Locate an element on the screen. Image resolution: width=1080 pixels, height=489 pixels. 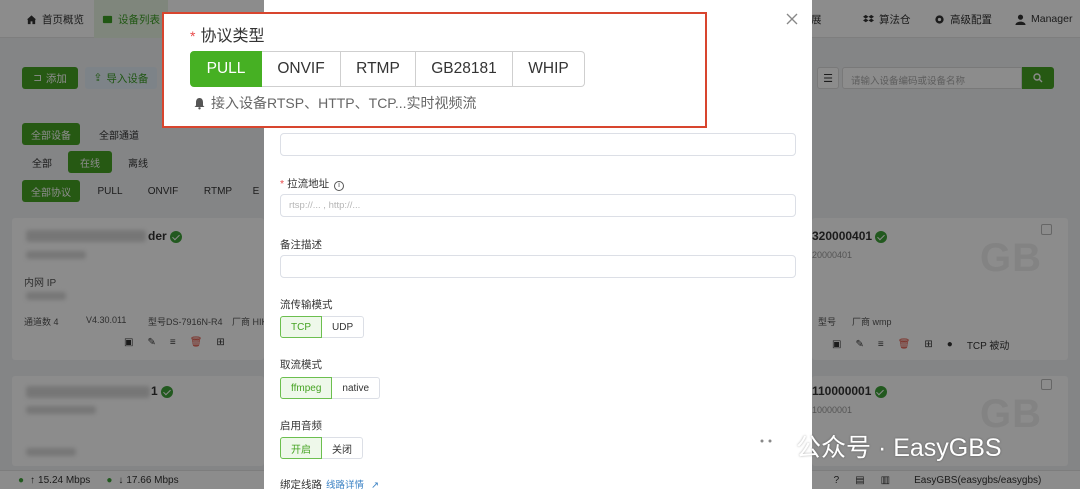
protocol-gb28181-button: GB28181 is located at coordinates (464, 69).